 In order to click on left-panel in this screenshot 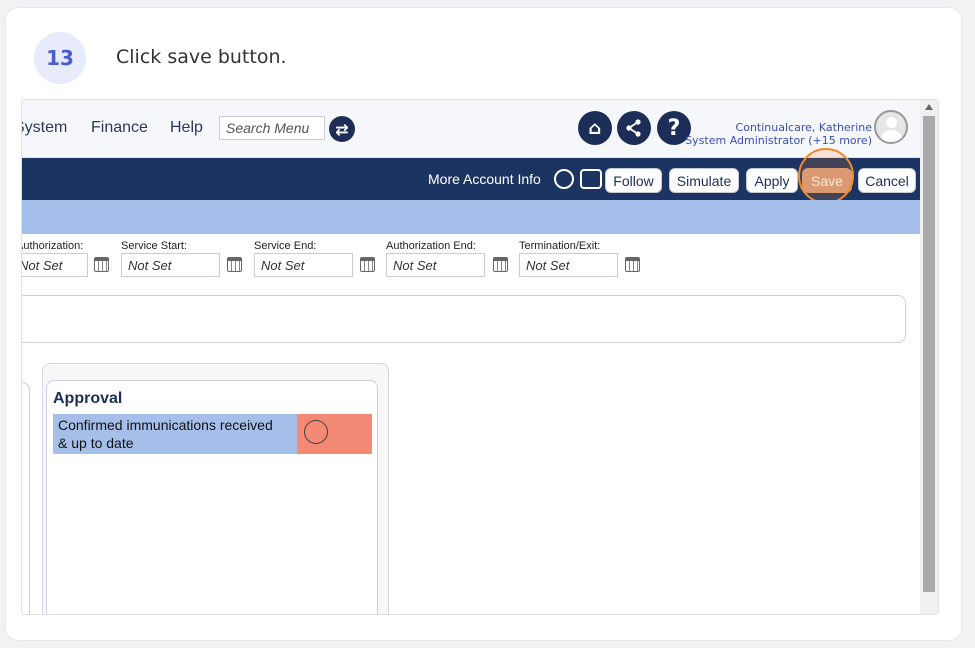, I will do `click(26, 498)`.